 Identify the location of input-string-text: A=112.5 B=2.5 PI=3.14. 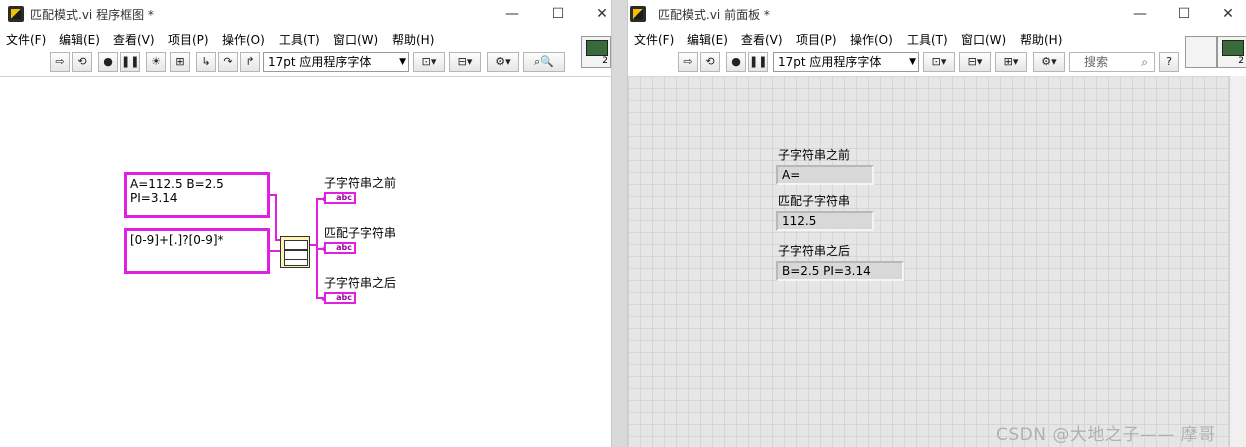
(177, 191).